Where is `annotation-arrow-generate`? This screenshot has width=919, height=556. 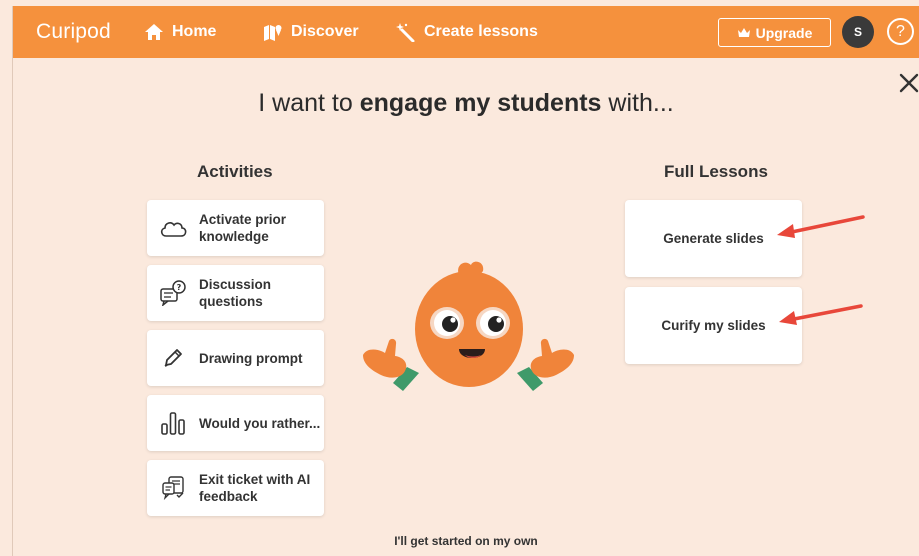
annotation-arrow-generate is located at coordinates (821, 226).